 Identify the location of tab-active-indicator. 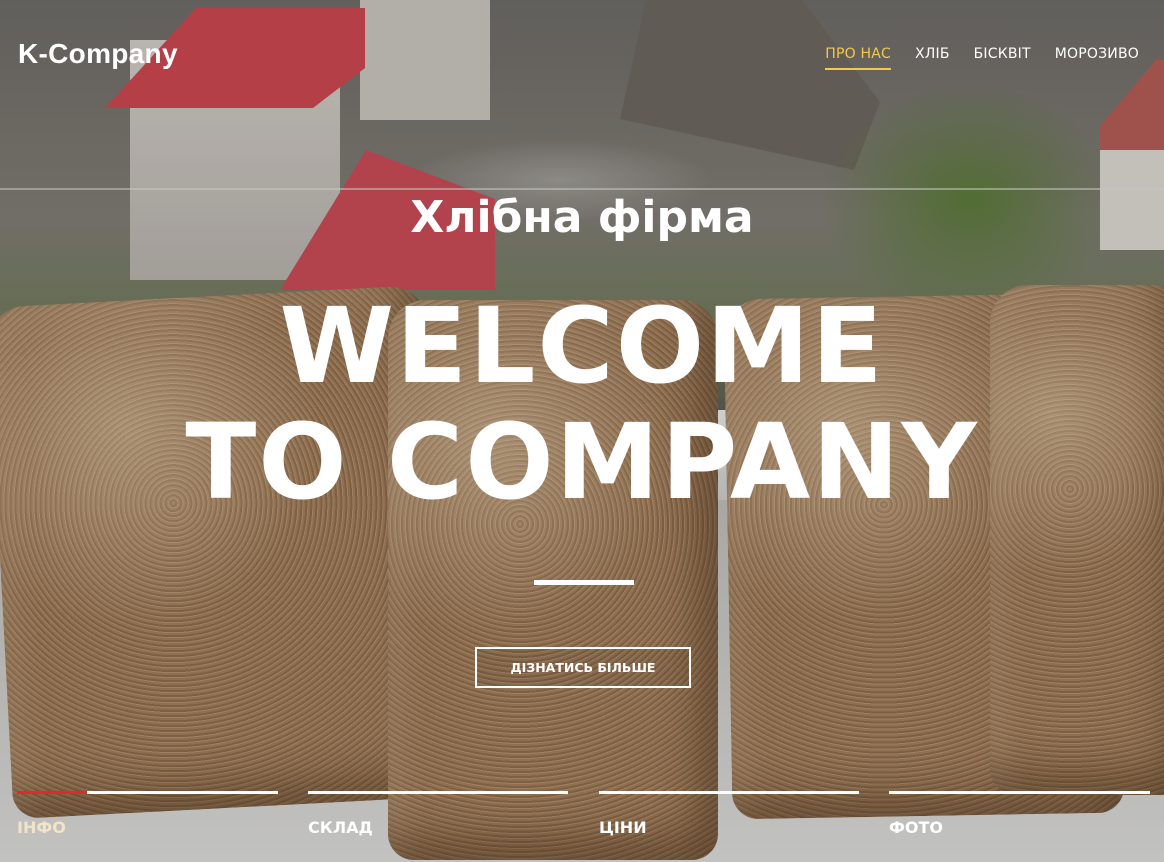
(52, 792).